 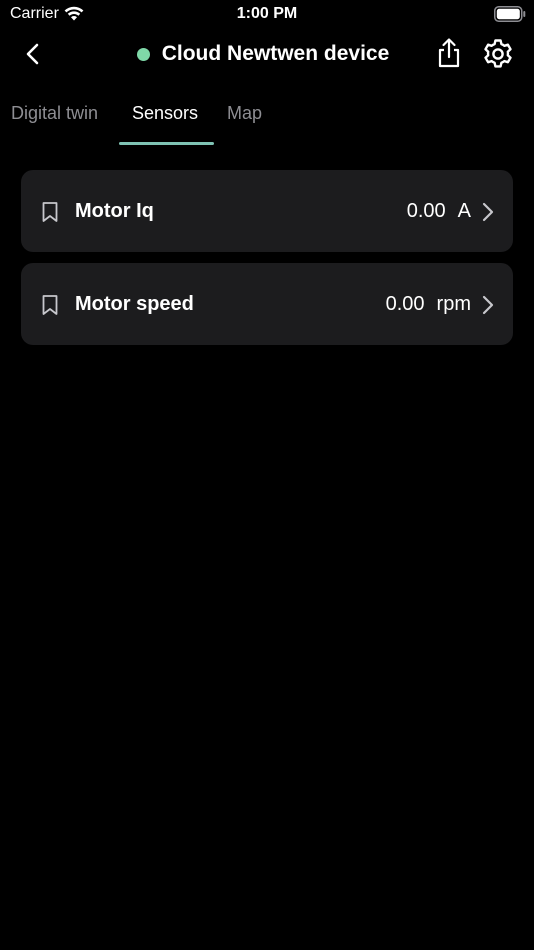 I want to click on sensor-name: Motor speed, so click(x=134, y=304).